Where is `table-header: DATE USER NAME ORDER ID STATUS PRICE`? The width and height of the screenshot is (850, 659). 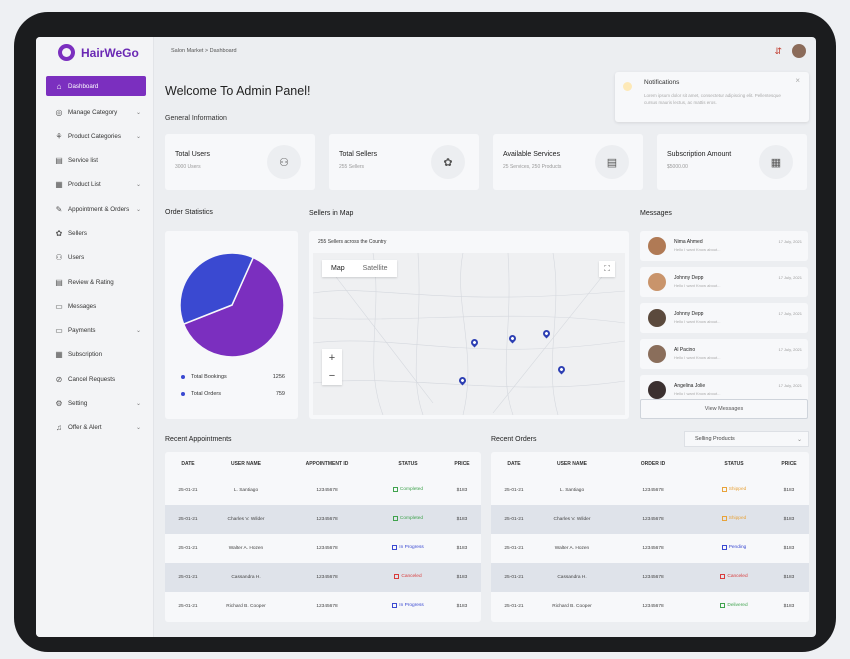 table-header: DATE USER NAME ORDER ID STATUS PRICE is located at coordinates (650, 464).